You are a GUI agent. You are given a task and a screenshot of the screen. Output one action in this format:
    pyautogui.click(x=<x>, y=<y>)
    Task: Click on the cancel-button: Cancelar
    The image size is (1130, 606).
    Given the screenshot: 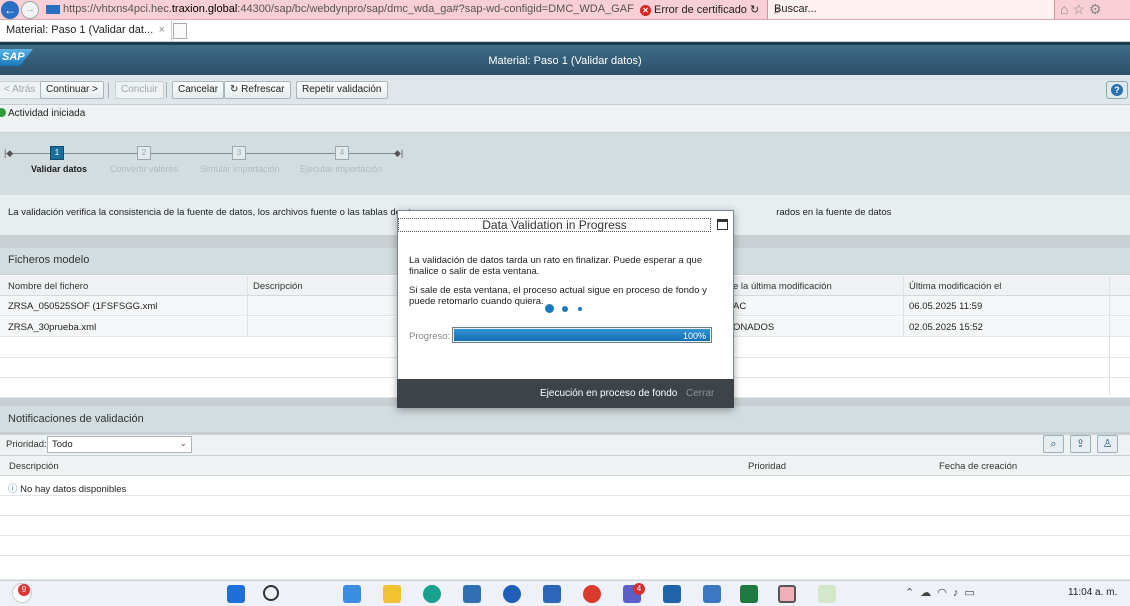 What is the action you would take?
    pyautogui.click(x=198, y=90)
    